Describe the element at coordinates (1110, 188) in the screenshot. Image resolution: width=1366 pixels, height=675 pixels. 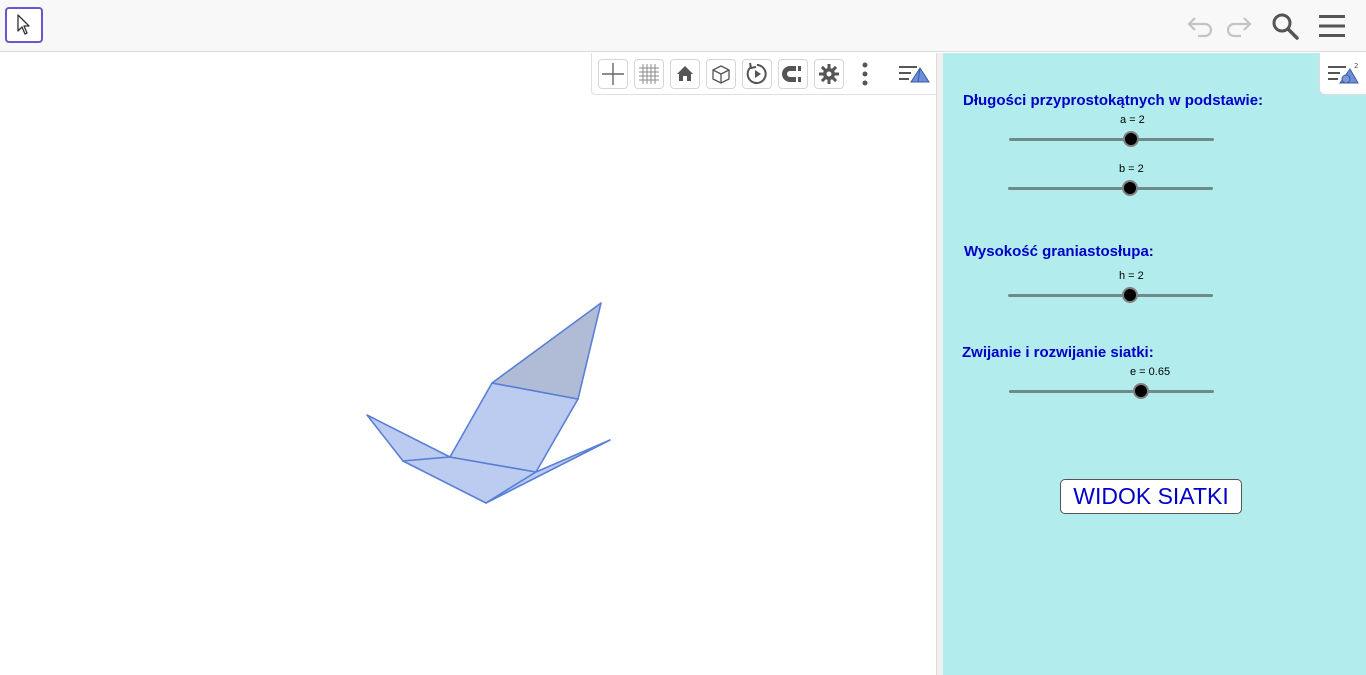
I see `slider-b-track` at that location.